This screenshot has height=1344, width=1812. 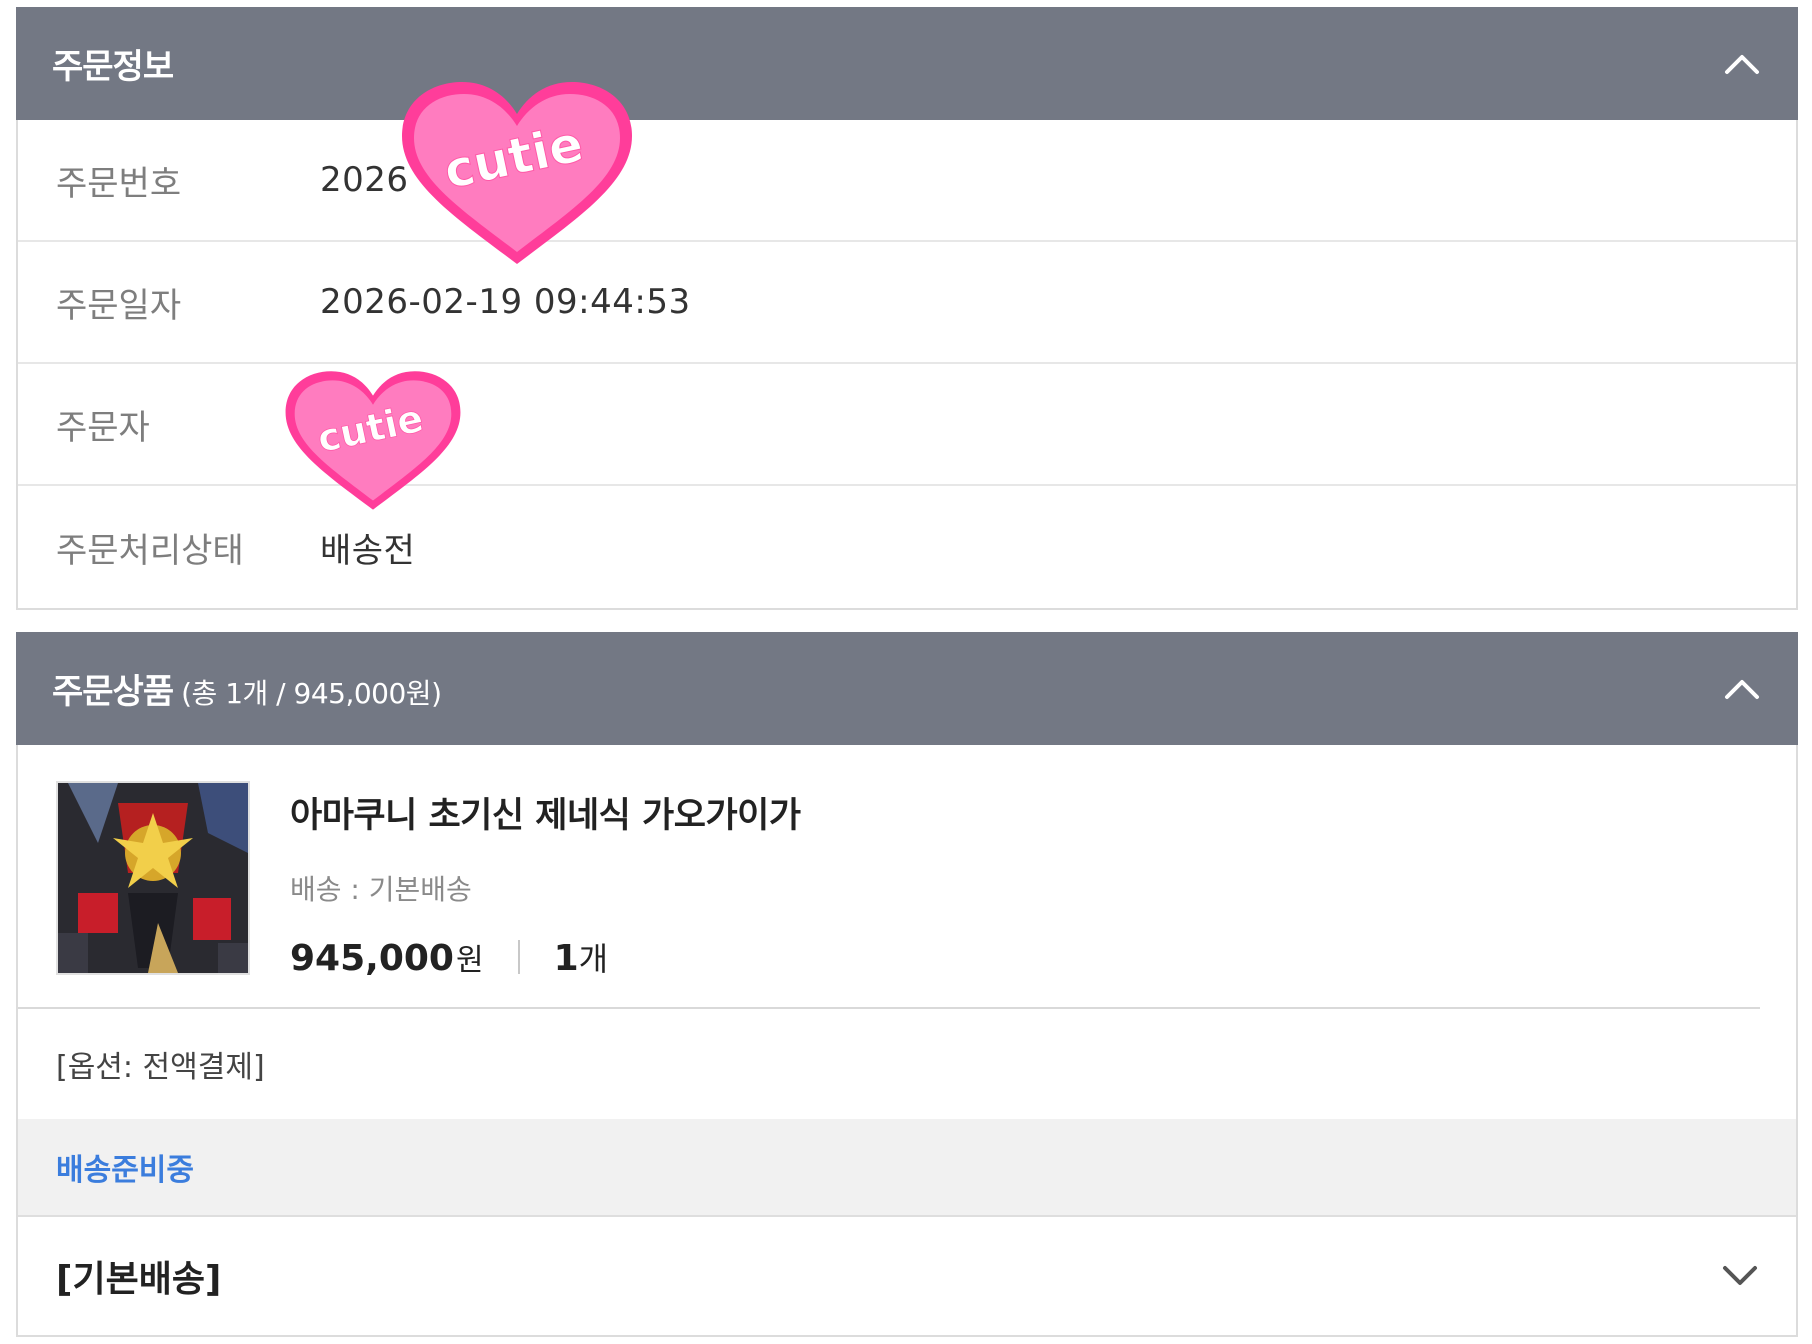 What do you see at coordinates (368, 550) in the screenshot?
I see `order-status-value: 배송전` at bounding box center [368, 550].